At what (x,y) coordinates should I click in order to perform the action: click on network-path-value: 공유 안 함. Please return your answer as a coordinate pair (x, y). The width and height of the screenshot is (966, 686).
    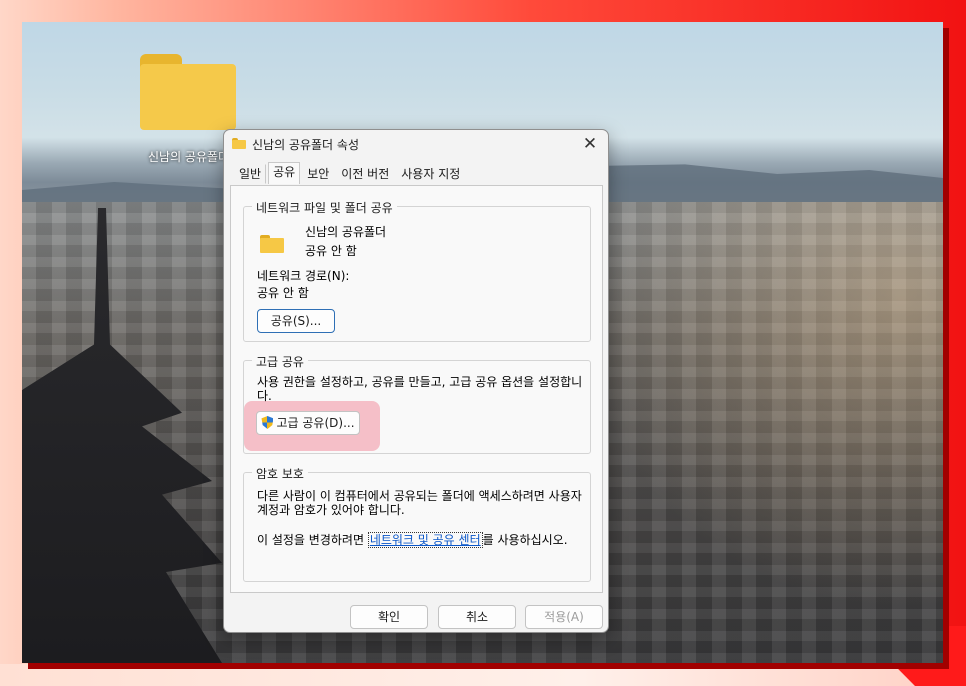
    Looking at the image, I should click on (283, 293).